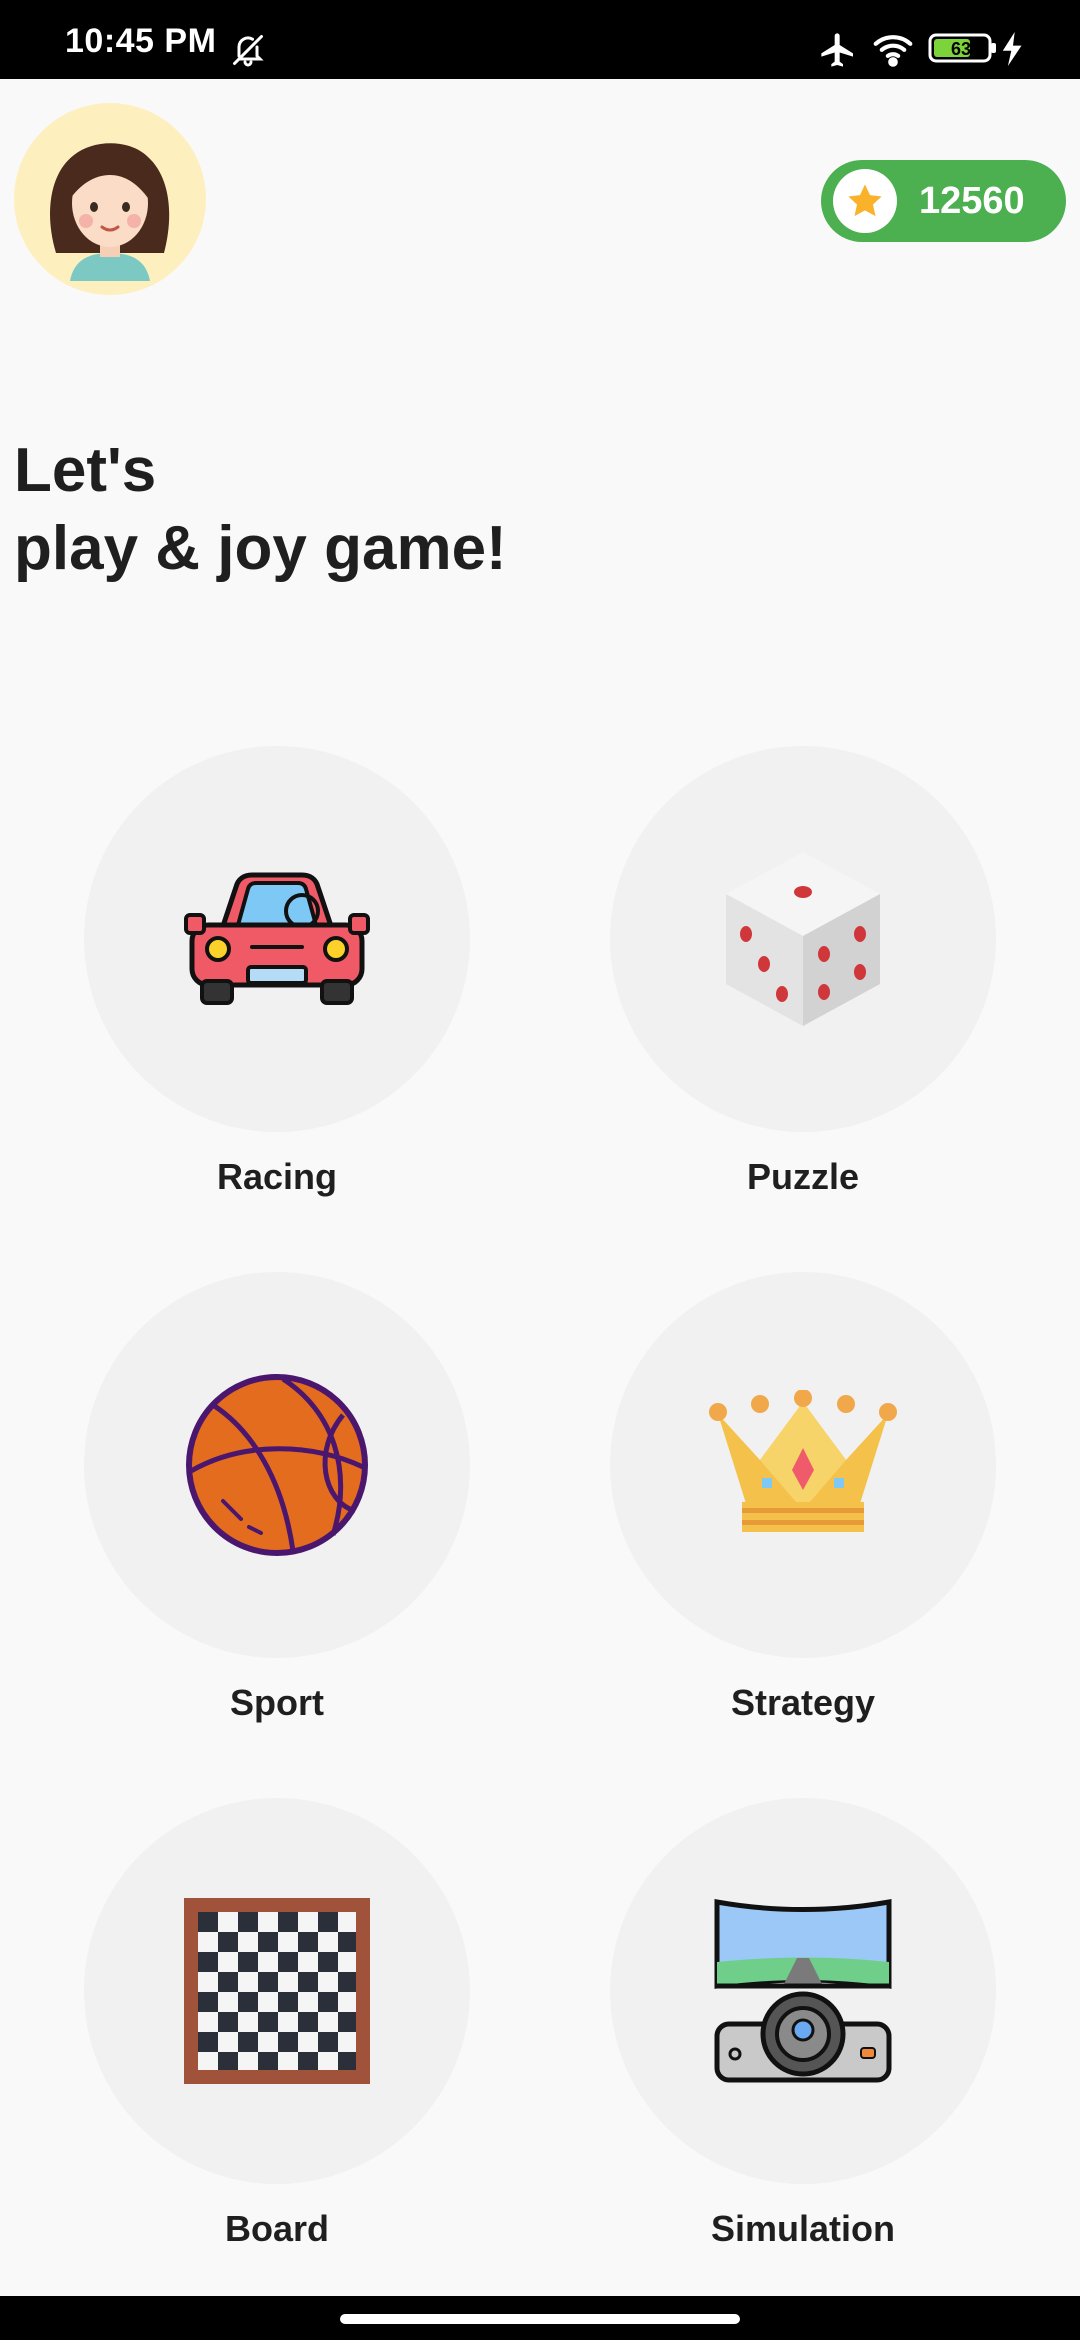 The image size is (1080, 2340). I want to click on chessboard-icon, so click(277, 1991).